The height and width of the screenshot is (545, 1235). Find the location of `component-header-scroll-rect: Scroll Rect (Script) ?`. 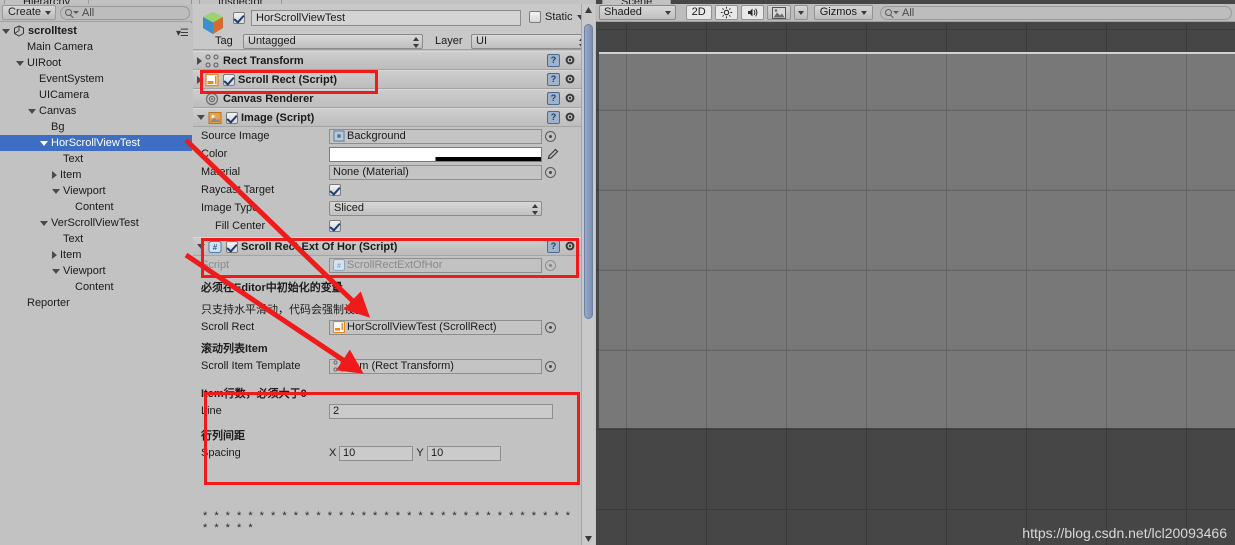

component-header-scroll-rect: Scroll Rect (Script) ? is located at coordinates (387, 79).